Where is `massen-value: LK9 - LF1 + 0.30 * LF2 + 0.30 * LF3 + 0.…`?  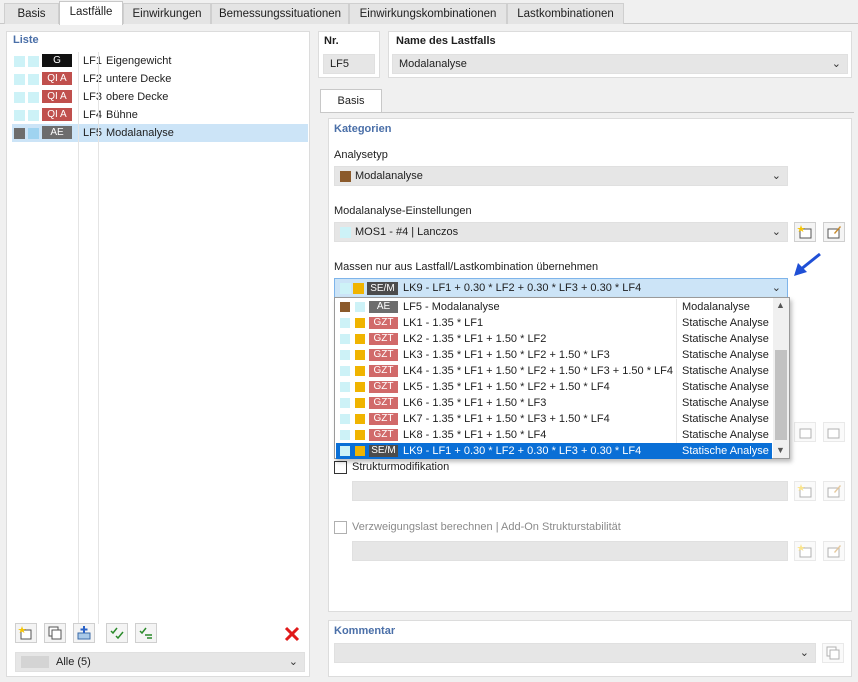
massen-value: LK9 - LF1 + 0.30 * LF2 + 0.30 * LF3 + 0.… is located at coordinates (522, 288).